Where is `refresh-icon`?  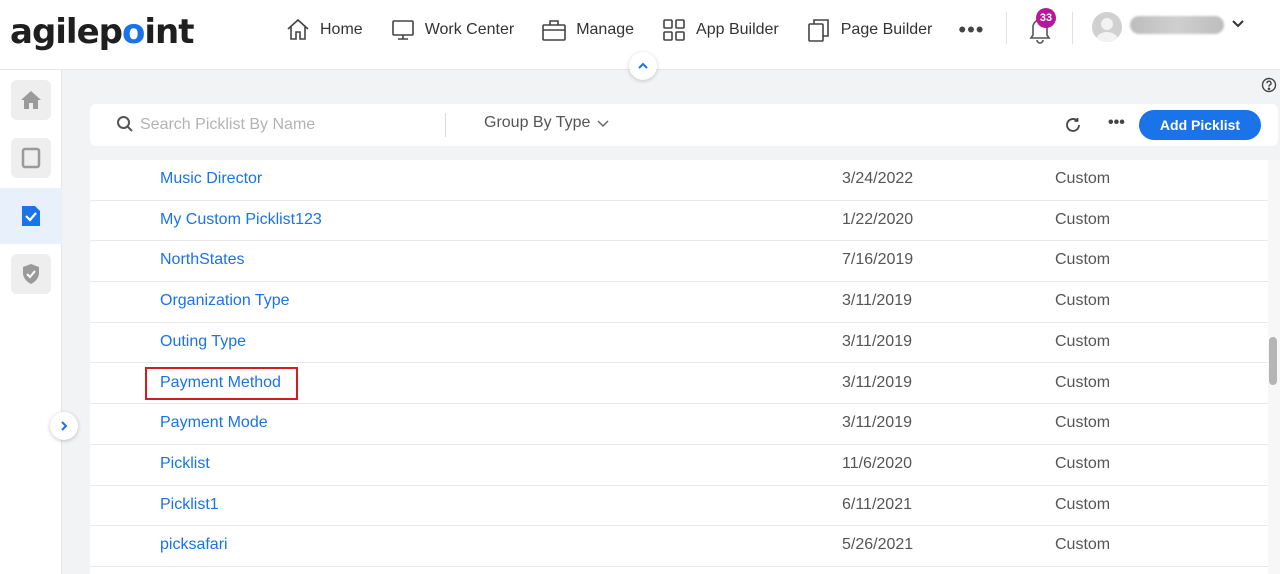 refresh-icon is located at coordinates (1073, 125).